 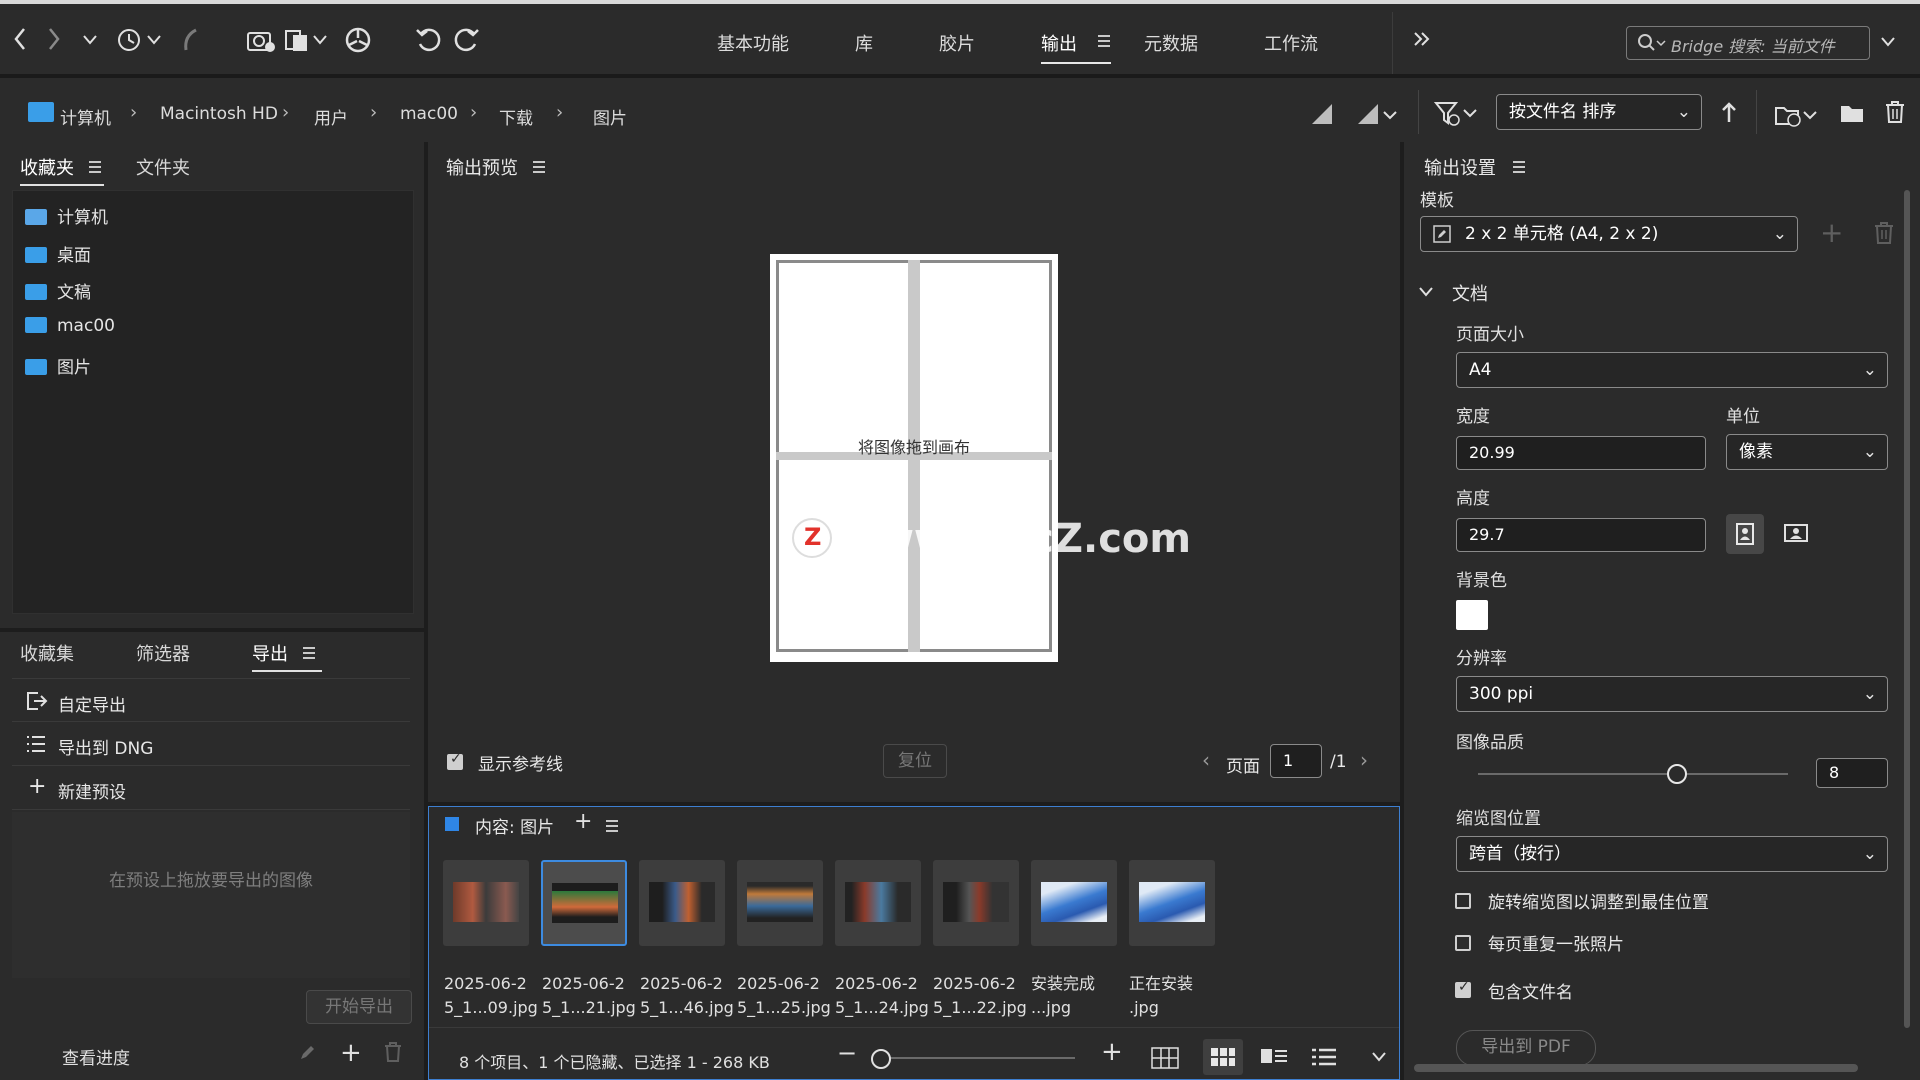 What do you see at coordinates (96, 1056) in the screenshot?
I see `view-progress-link: 查看进度` at bounding box center [96, 1056].